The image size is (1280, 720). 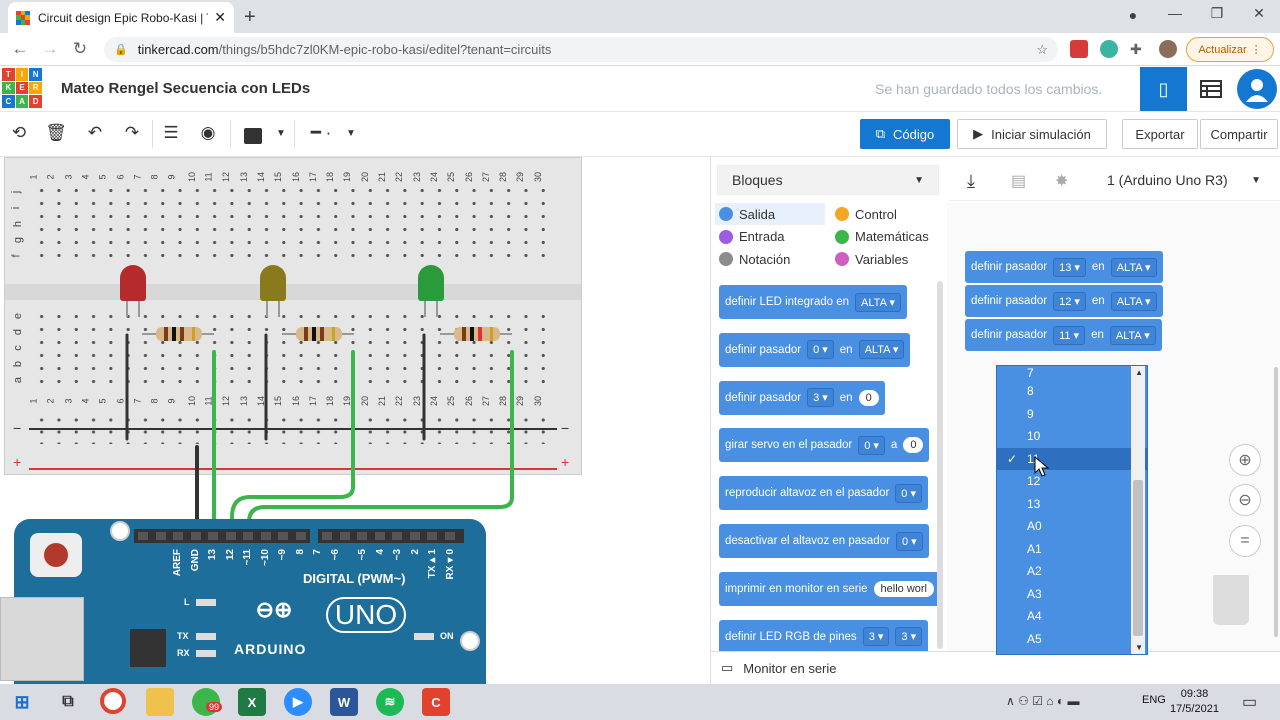 I want to click on visibility-icon: ◉, so click(x=208, y=133).